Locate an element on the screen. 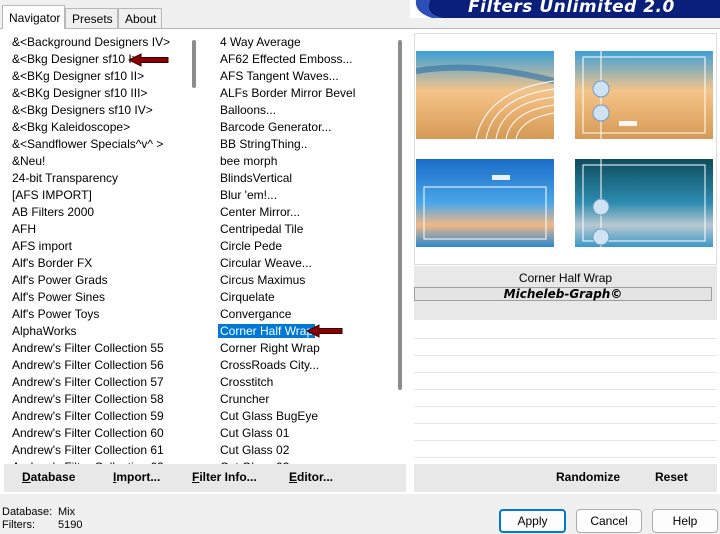 Image resolution: width=720 pixels, height=534 pixels. category-list-item: AB Filters 2000 is located at coordinates (98, 212).